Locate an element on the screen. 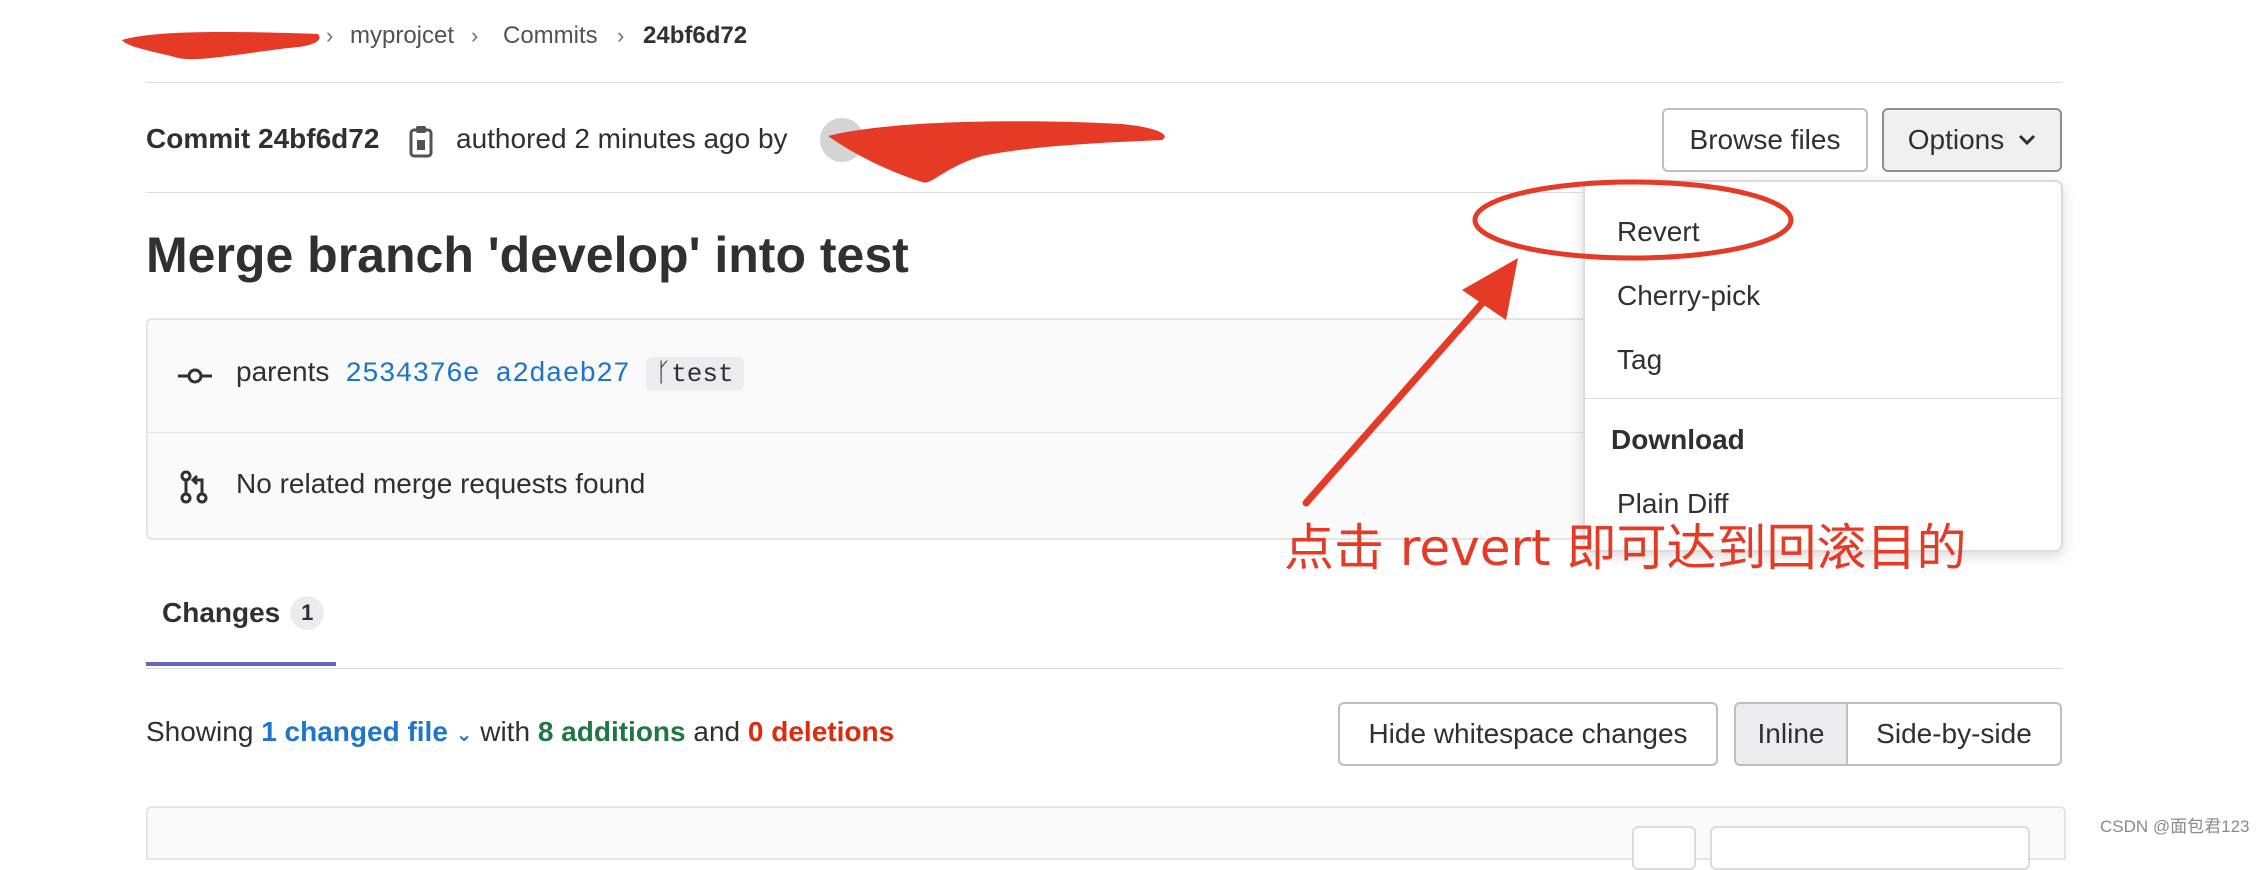 The width and height of the screenshot is (2268, 870). highlight-ellipse is located at coordinates (1633, 220).